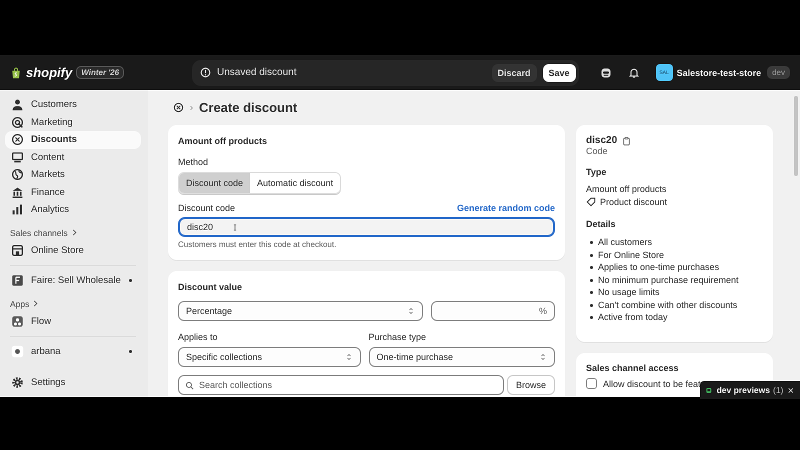 Image resolution: width=800 pixels, height=450 pixels. What do you see at coordinates (743, 390) in the screenshot?
I see `dev-previews-label: dev previews` at bounding box center [743, 390].